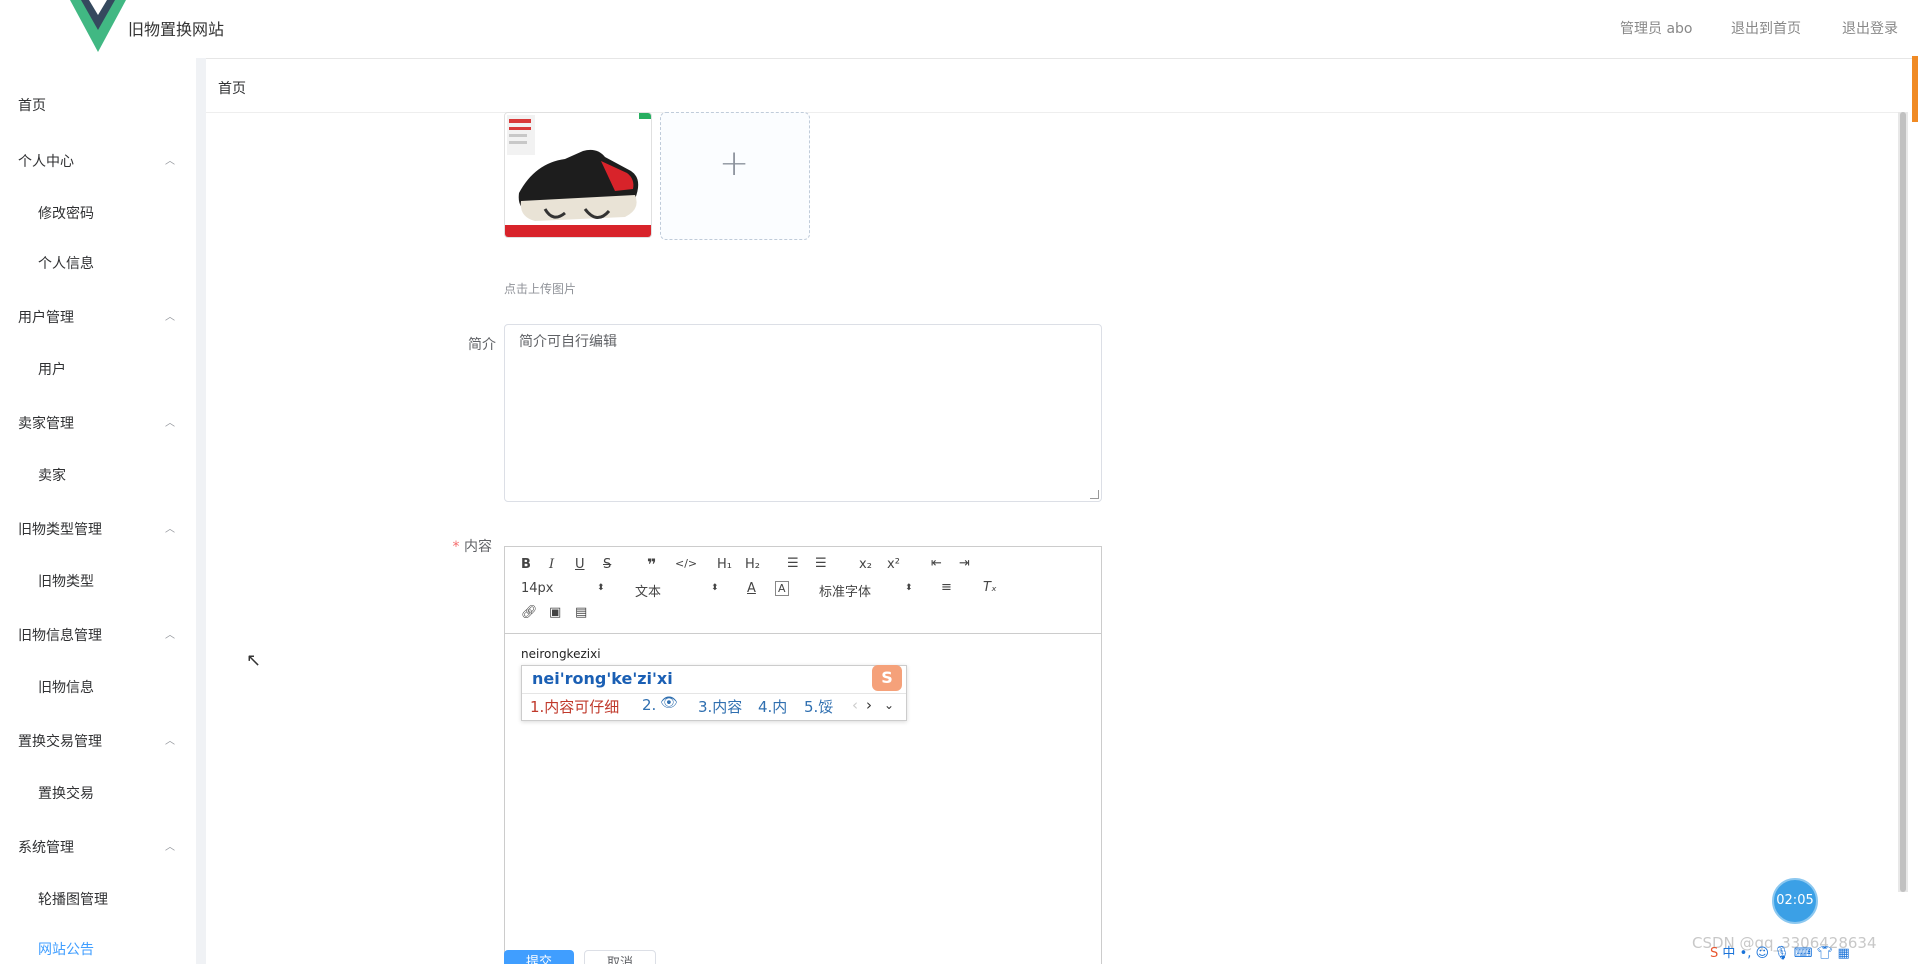  What do you see at coordinates (818, 706) in the screenshot?
I see `ime-candidate: 5.馁` at bounding box center [818, 706].